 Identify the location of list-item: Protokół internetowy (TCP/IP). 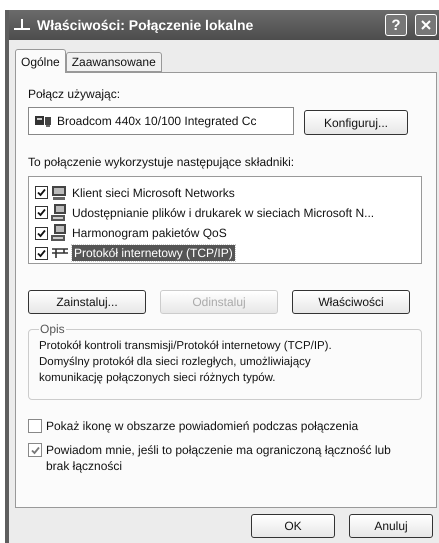
(153, 253).